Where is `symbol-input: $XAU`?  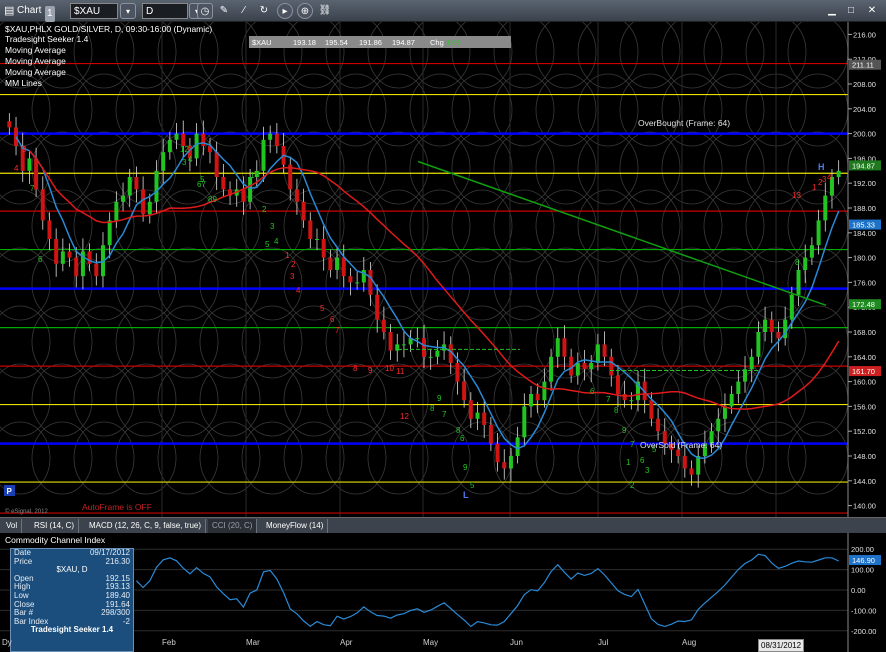
symbol-input: $XAU is located at coordinates (94, 11).